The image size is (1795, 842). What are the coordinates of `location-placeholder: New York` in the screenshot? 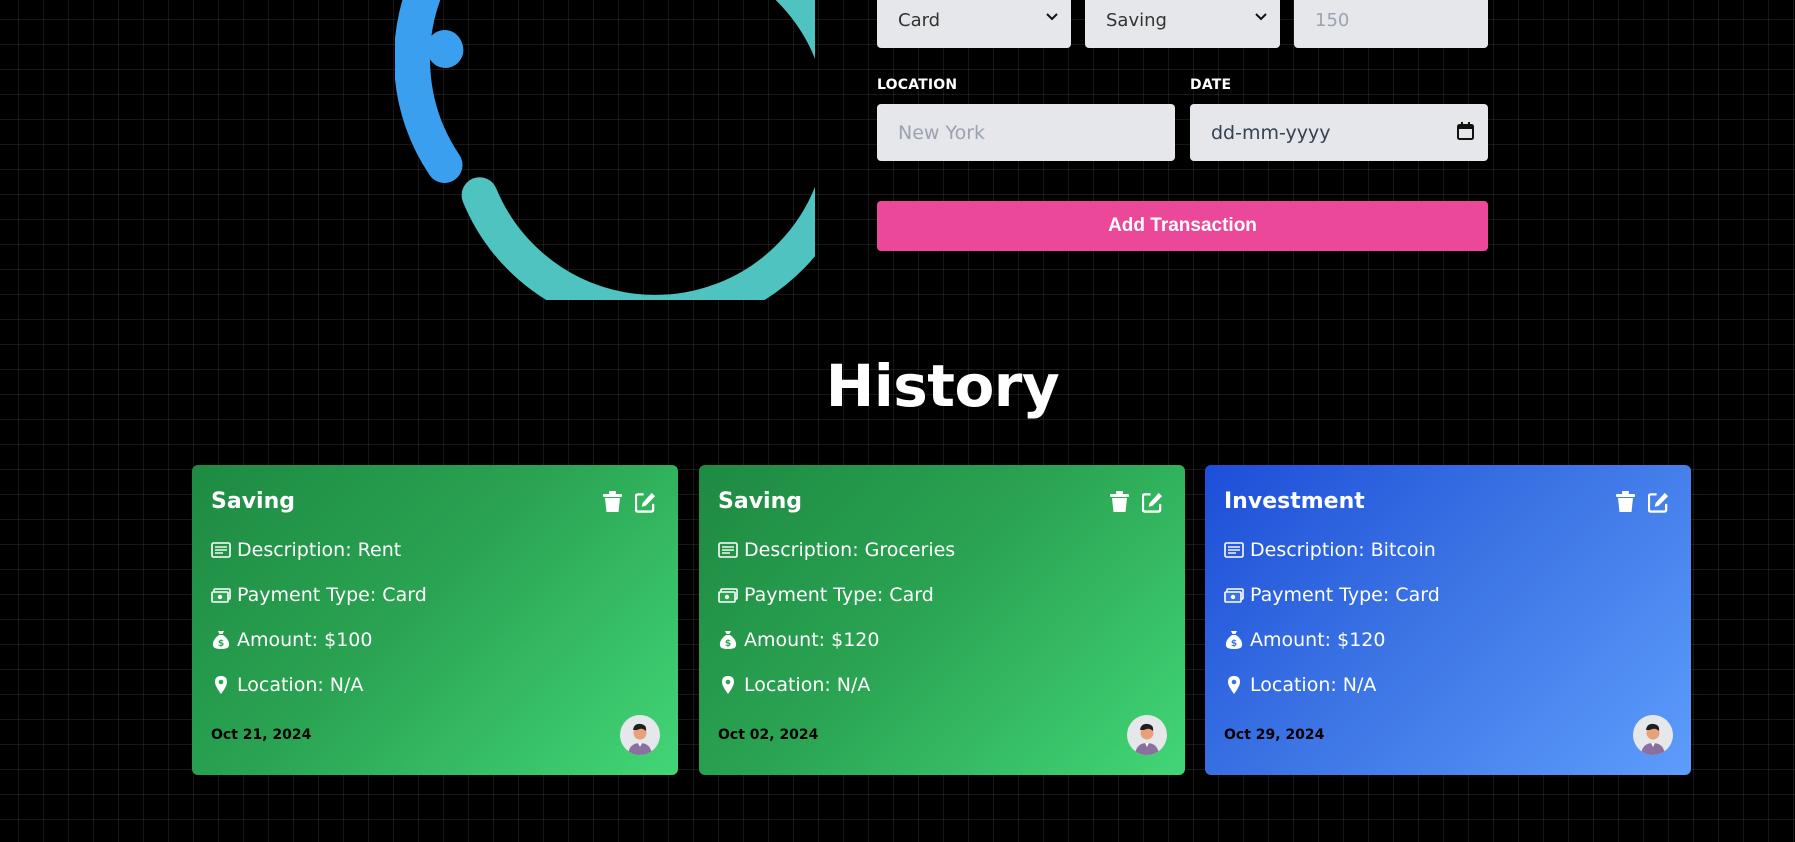 It's located at (942, 133).